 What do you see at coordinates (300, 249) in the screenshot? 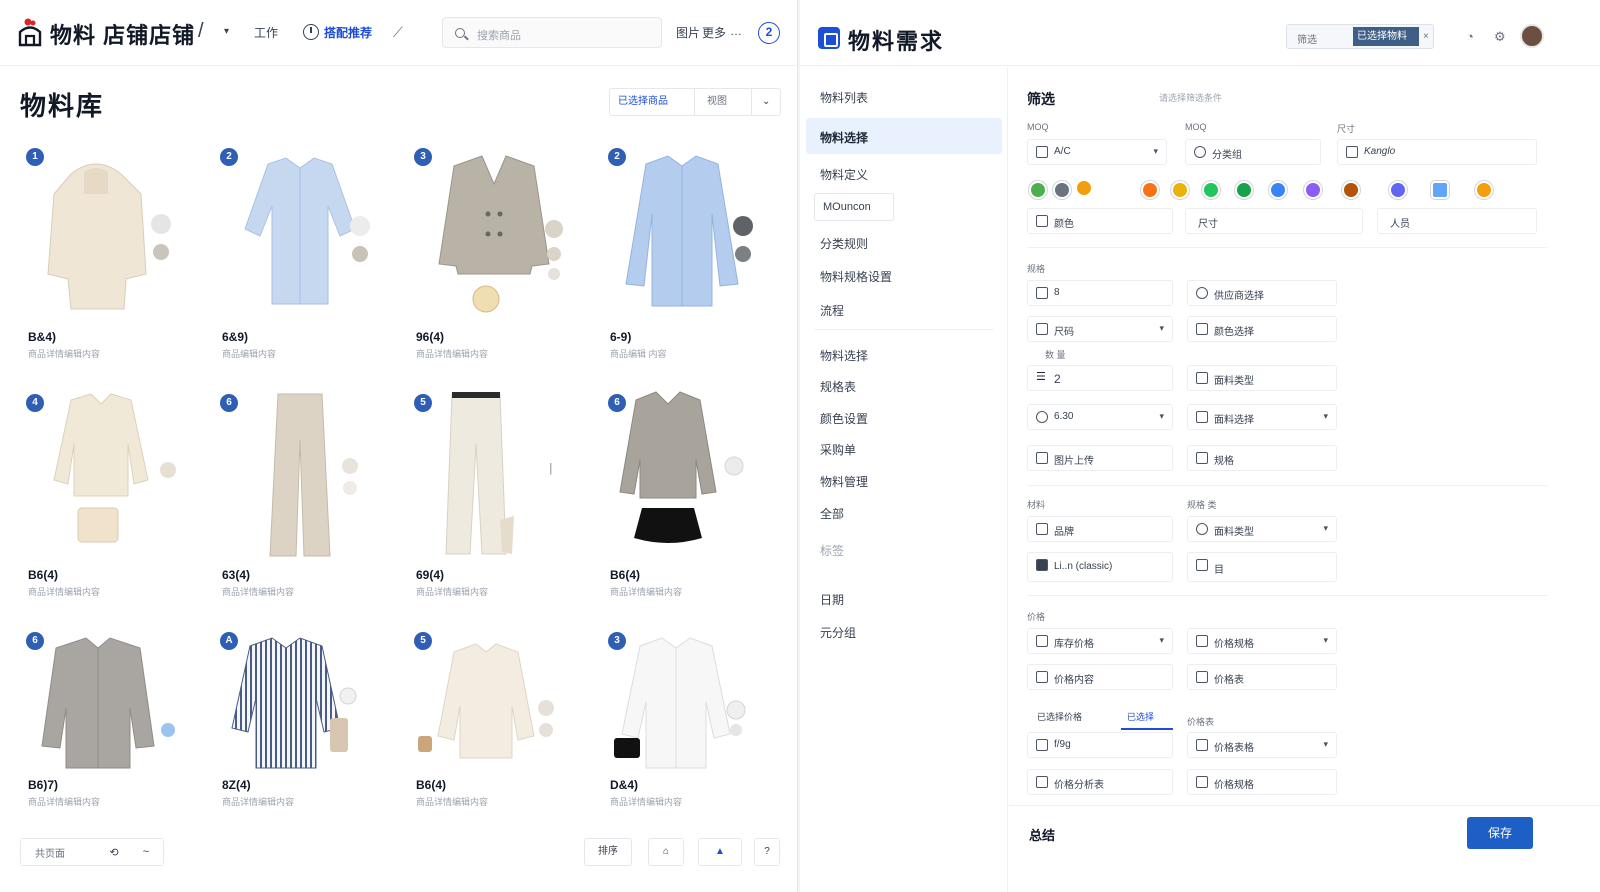
I see `product-card: 2 6&9) 商品编辑内容` at bounding box center [300, 249].